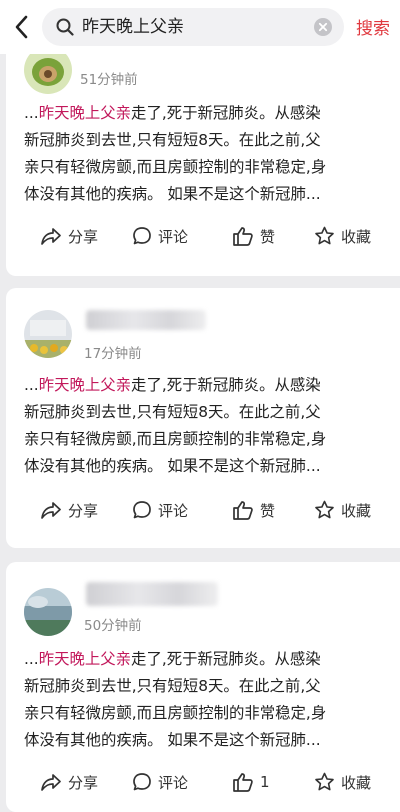  I want to click on post-time: 17分钟前, so click(113, 354).